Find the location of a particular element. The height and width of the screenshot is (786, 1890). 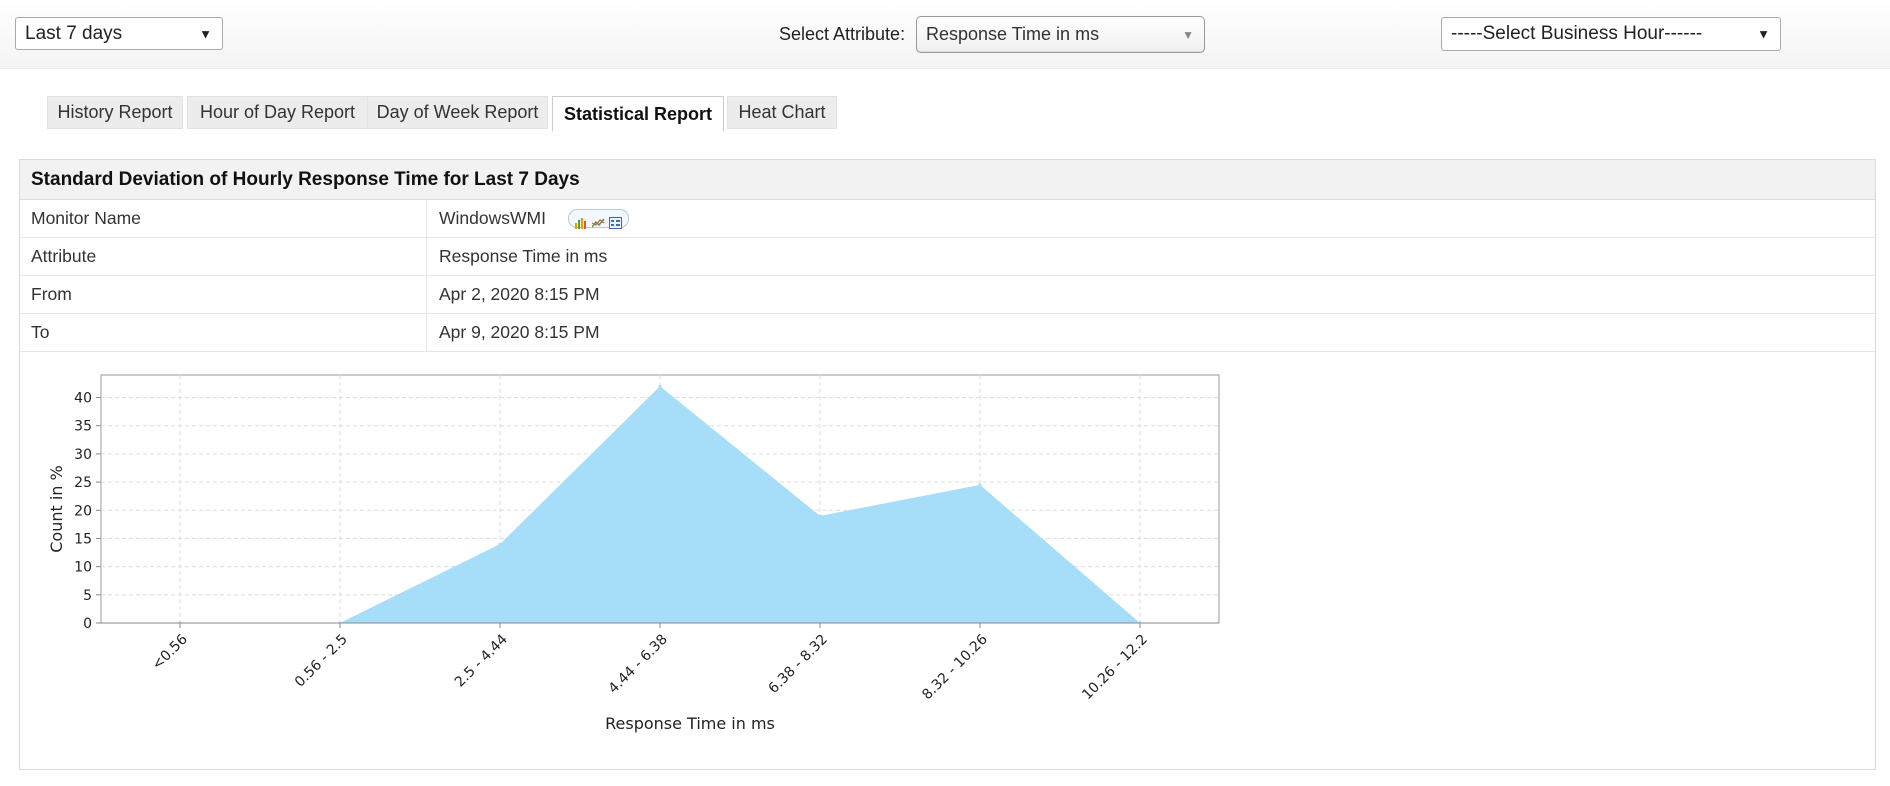

info-value: Apr 2, 2020 8:15 PM is located at coordinates (519, 294).